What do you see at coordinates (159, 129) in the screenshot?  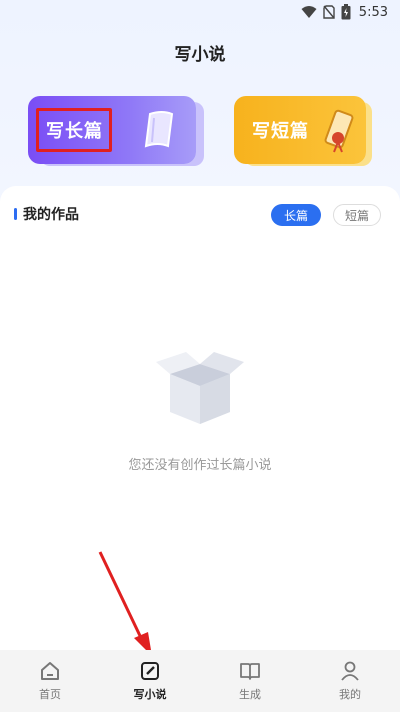 I see `book-icon` at bounding box center [159, 129].